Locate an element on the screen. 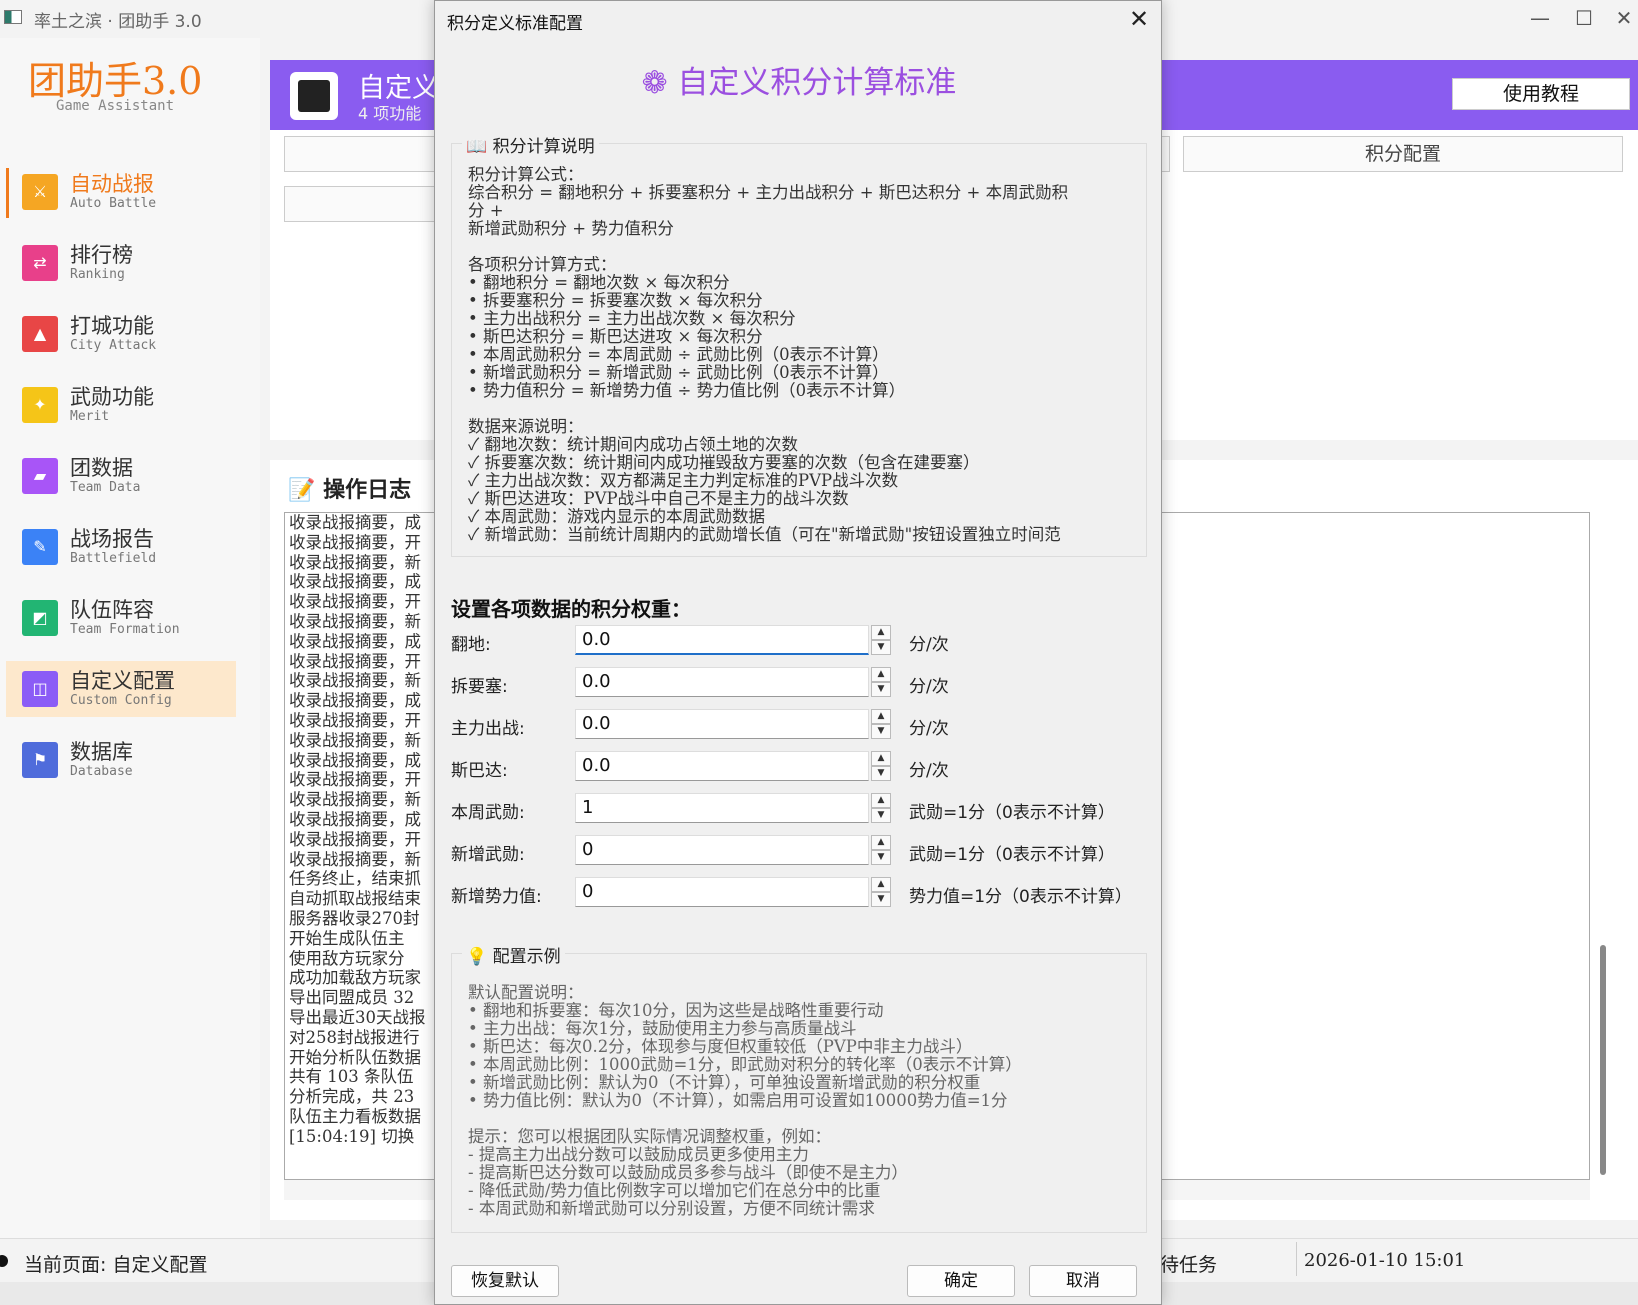 Image resolution: width=1638 pixels, height=1305 pixels. close-window-button: ✕ is located at coordinates (1621, 18).